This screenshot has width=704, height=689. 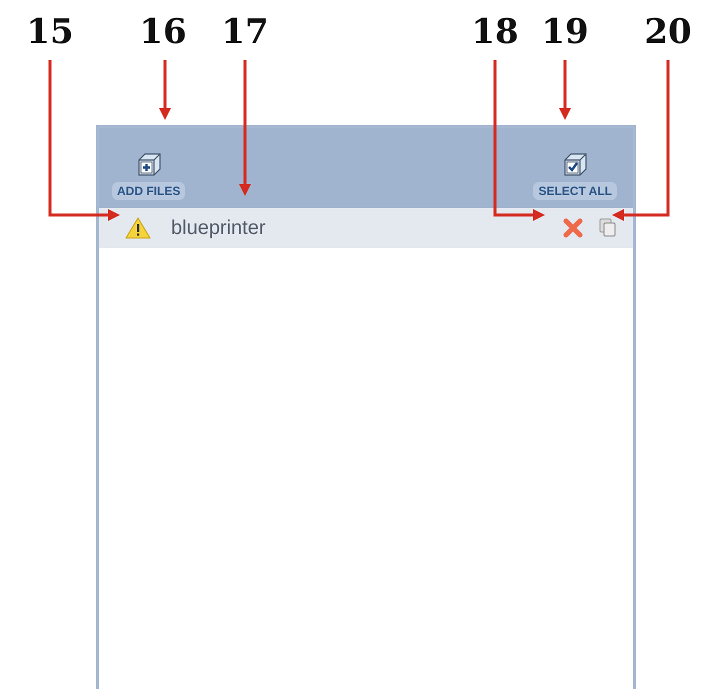 What do you see at coordinates (575, 175) in the screenshot?
I see `select-all-button: SELECT ALL` at bounding box center [575, 175].